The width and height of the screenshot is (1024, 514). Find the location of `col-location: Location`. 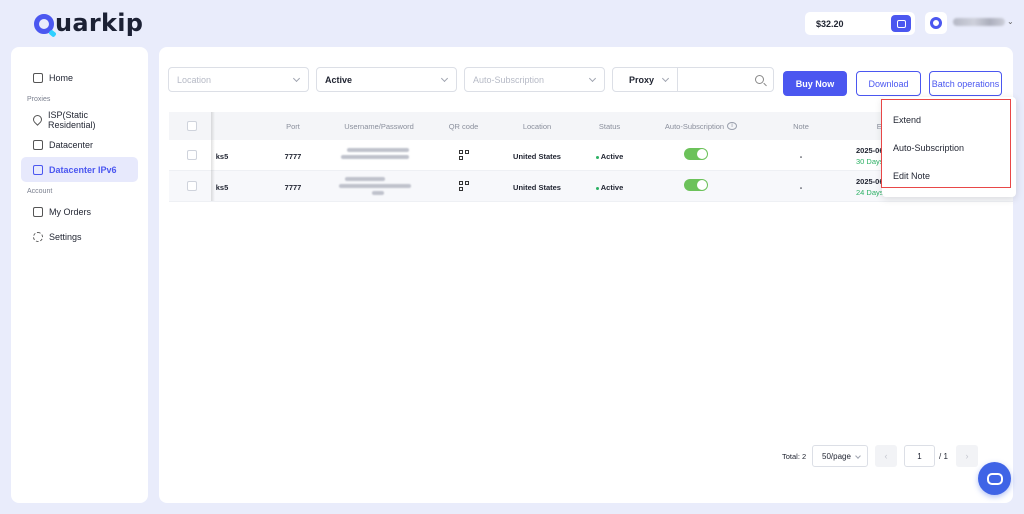

col-location: Location is located at coordinates (537, 126).